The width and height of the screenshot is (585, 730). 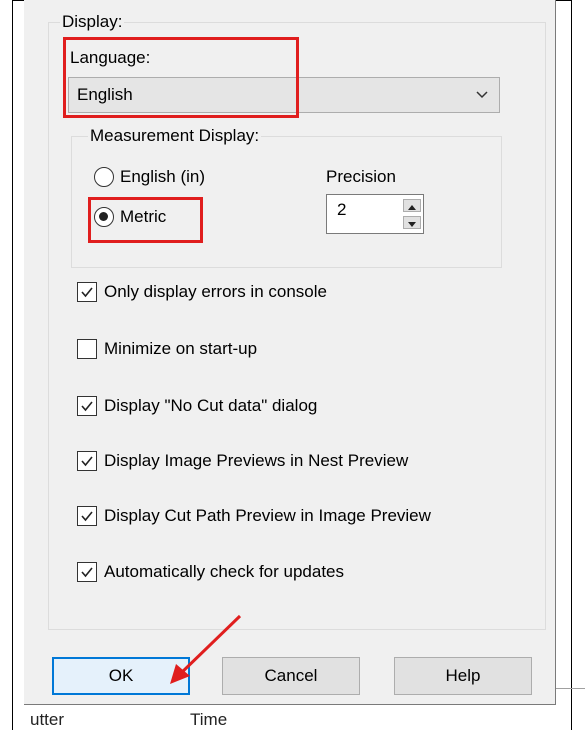 I want to click on background-column-header-left: utter, so click(x=47, y=719).